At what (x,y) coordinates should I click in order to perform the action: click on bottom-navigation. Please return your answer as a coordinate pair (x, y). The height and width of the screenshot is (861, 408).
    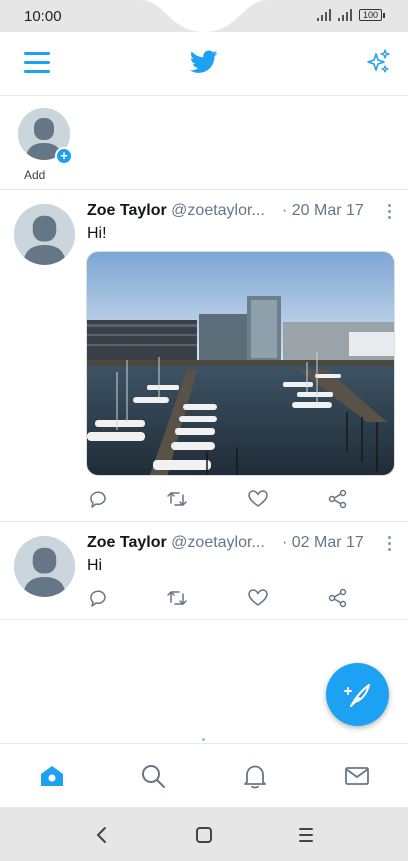
    Looking at the image, I should click on (204, 775).